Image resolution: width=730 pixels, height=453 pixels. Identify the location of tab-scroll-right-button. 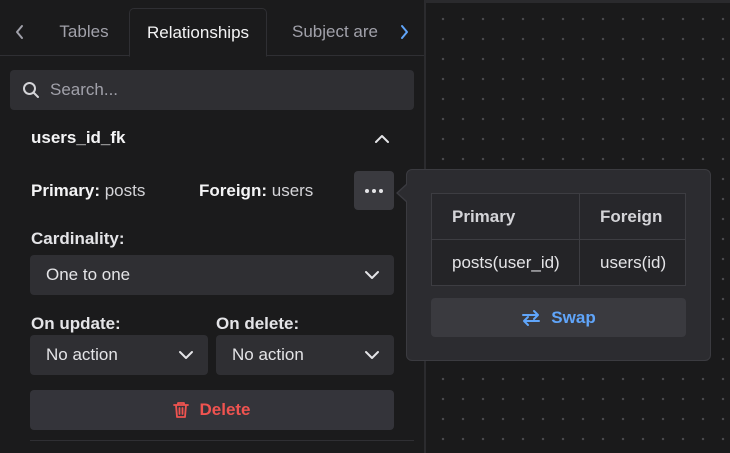
(404, 32).